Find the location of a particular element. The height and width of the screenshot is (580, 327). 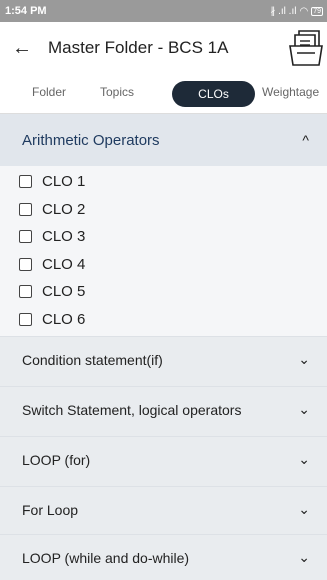

tab-clos: CLOs is located at coordinates (213, 94).